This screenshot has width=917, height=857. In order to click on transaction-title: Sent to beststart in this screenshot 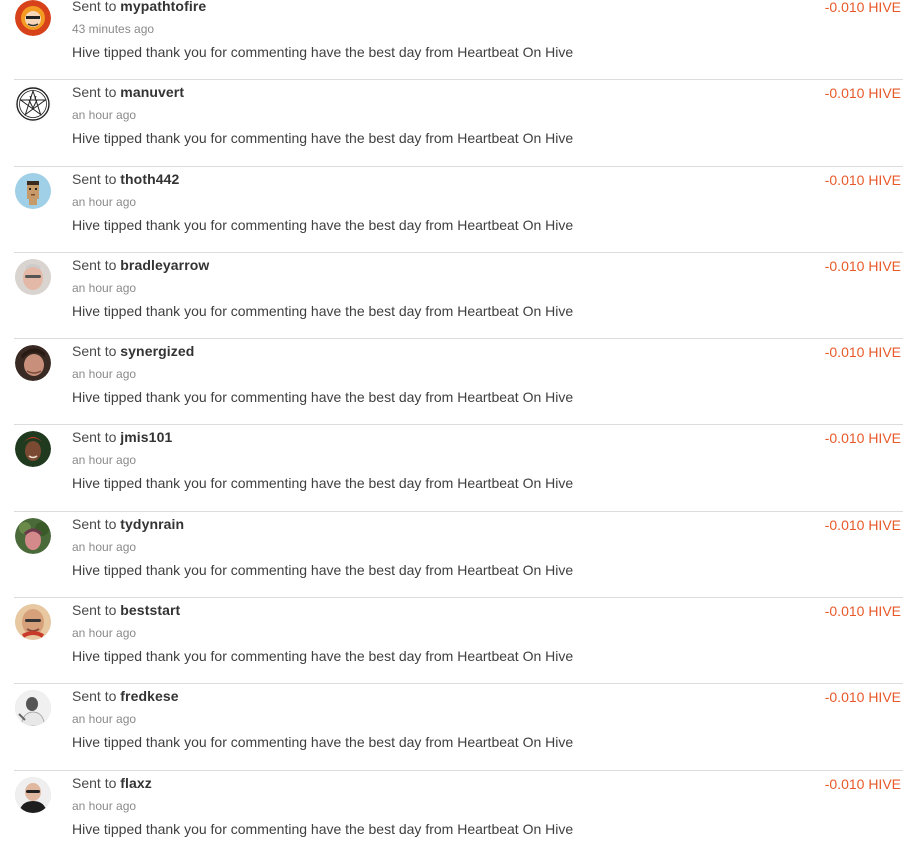, I will do `click(126, 610)`.